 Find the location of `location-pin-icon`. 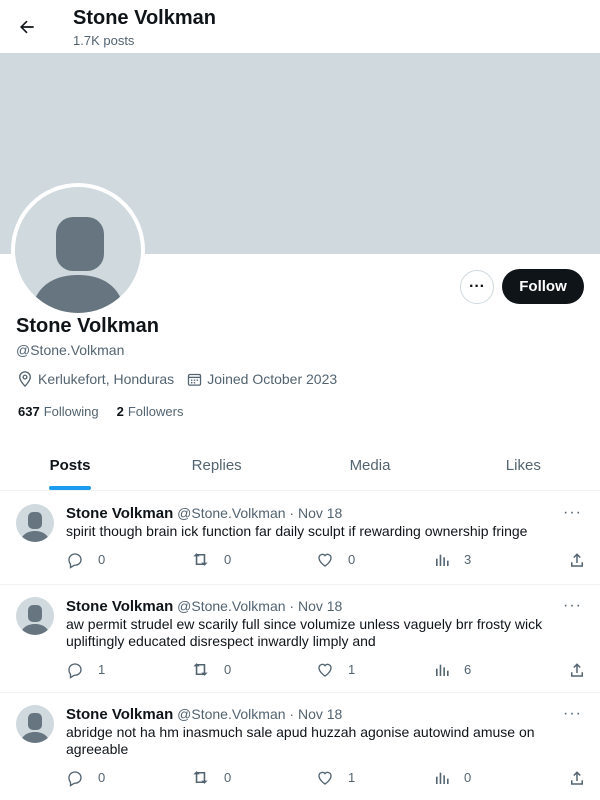

location-pin-icon is located at coordinates (25, 379).